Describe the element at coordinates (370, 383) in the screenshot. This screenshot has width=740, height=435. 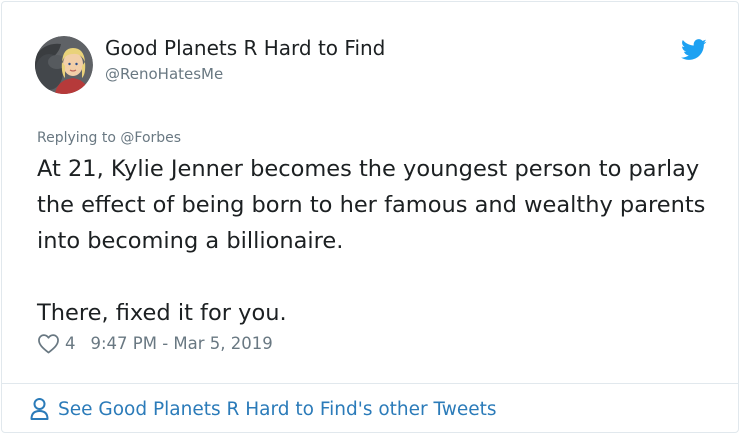
I see `footer-divider` at that location.